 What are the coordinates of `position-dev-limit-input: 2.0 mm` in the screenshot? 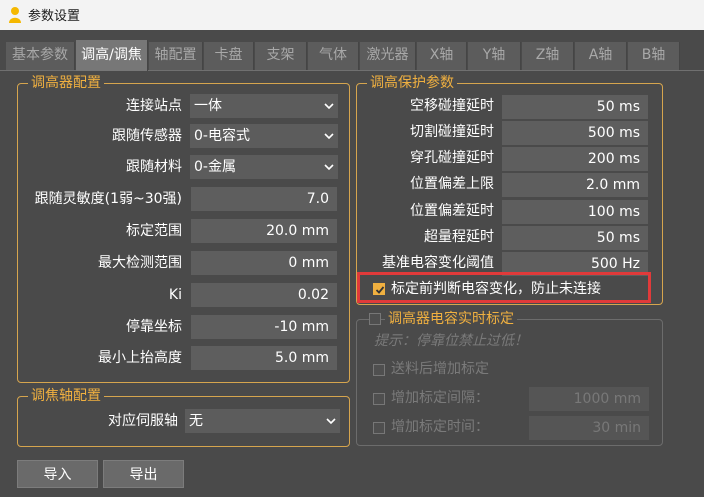 It's located at (575, 185).